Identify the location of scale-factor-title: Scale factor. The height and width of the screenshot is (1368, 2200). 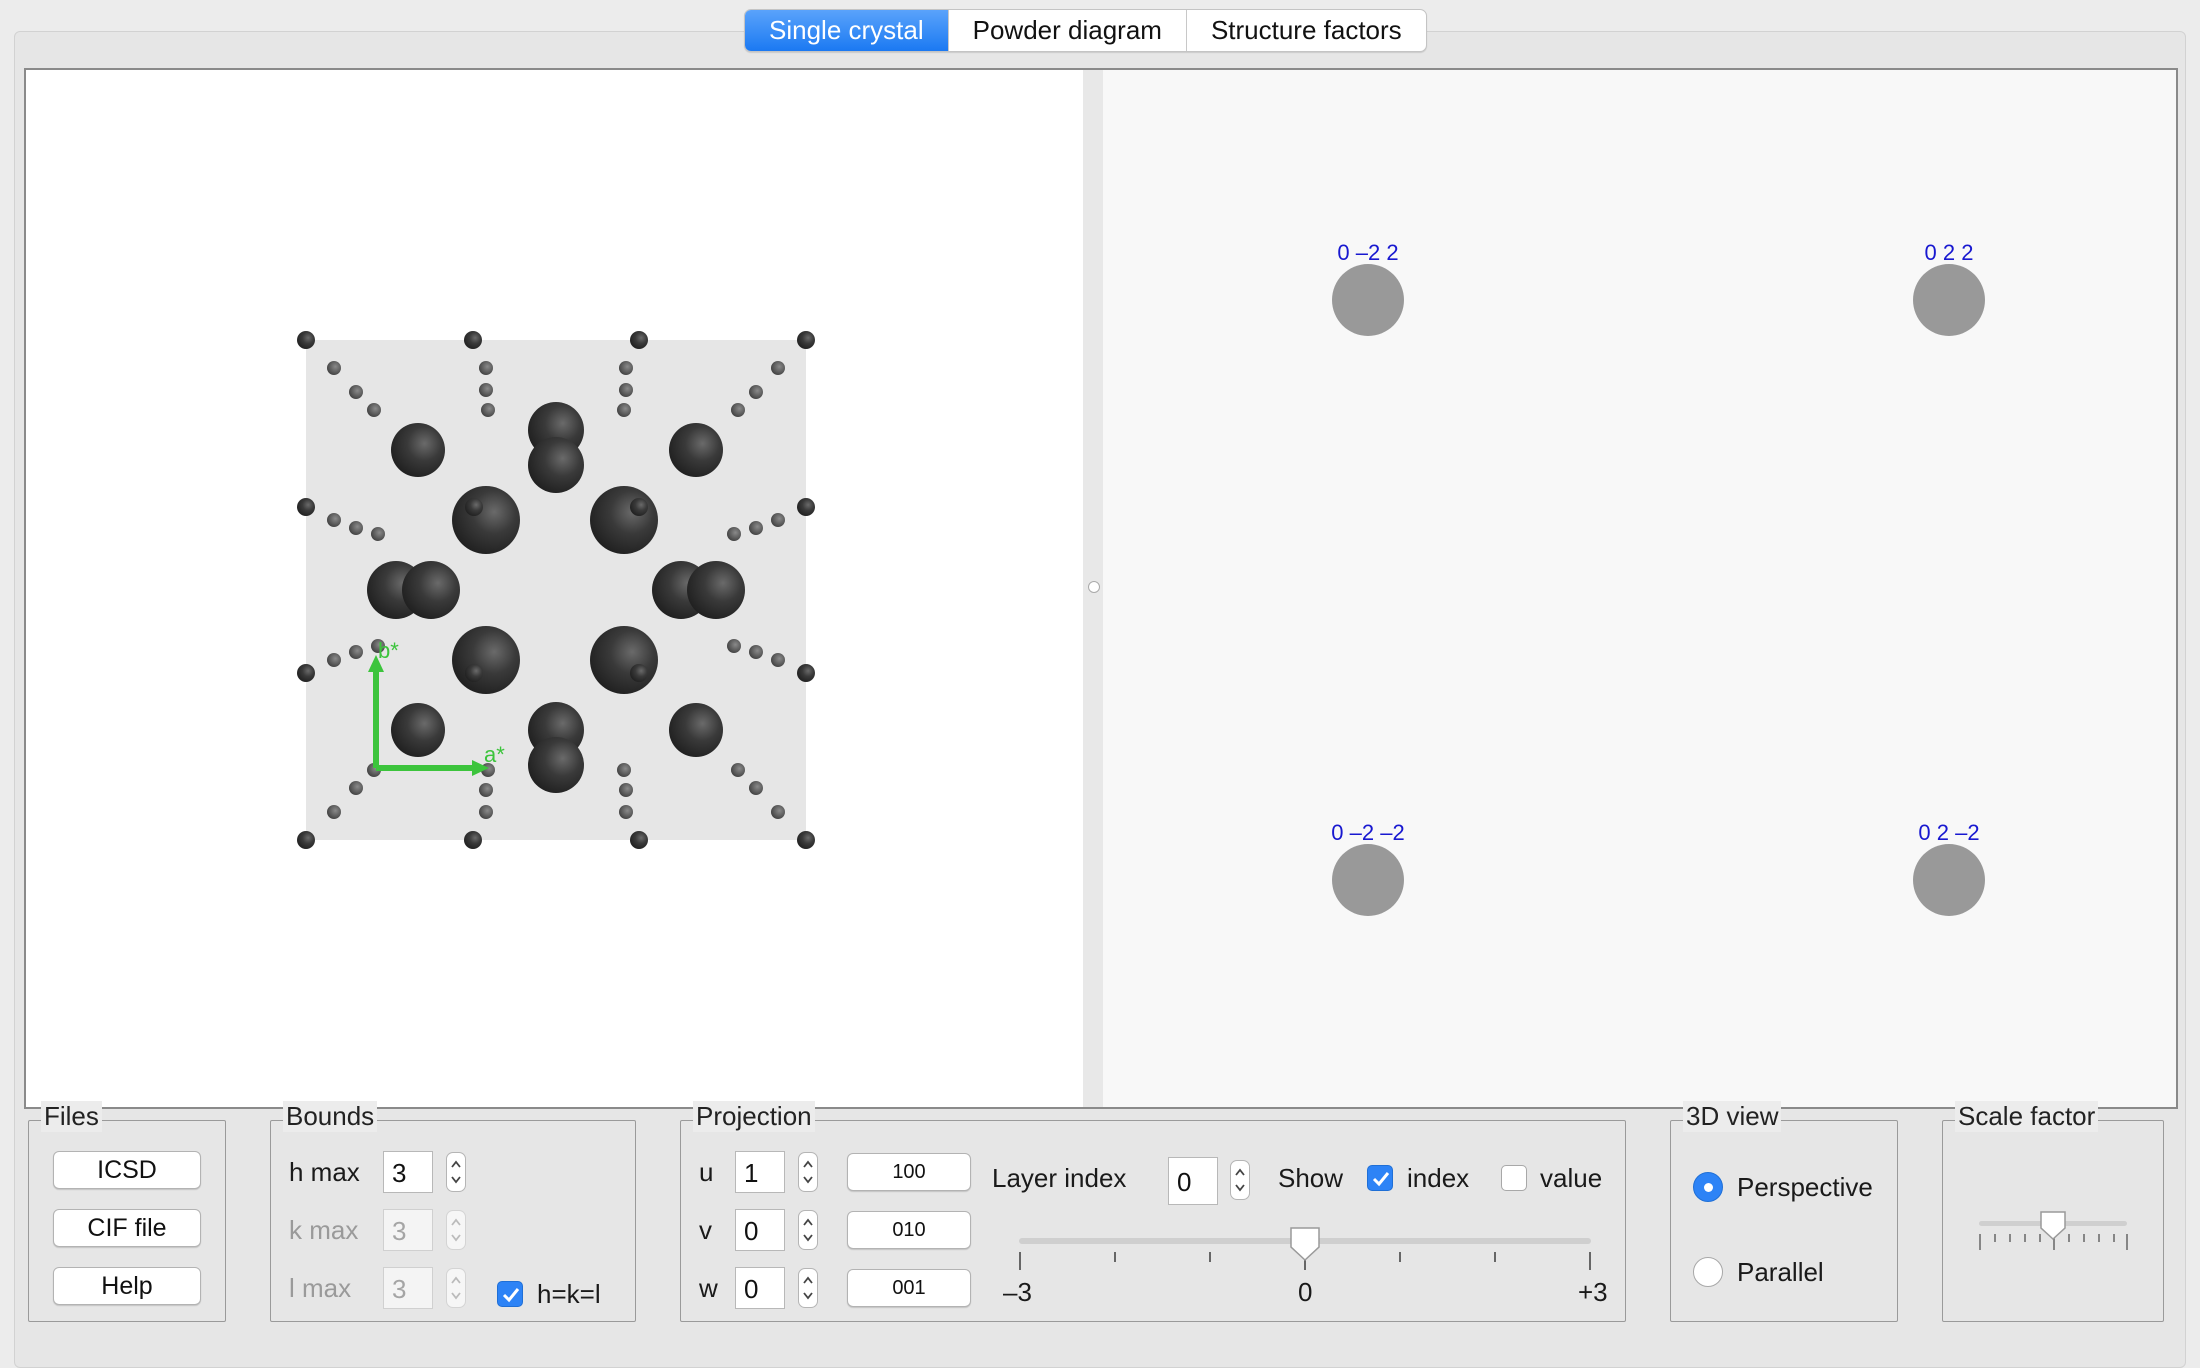
(2027, 1116).